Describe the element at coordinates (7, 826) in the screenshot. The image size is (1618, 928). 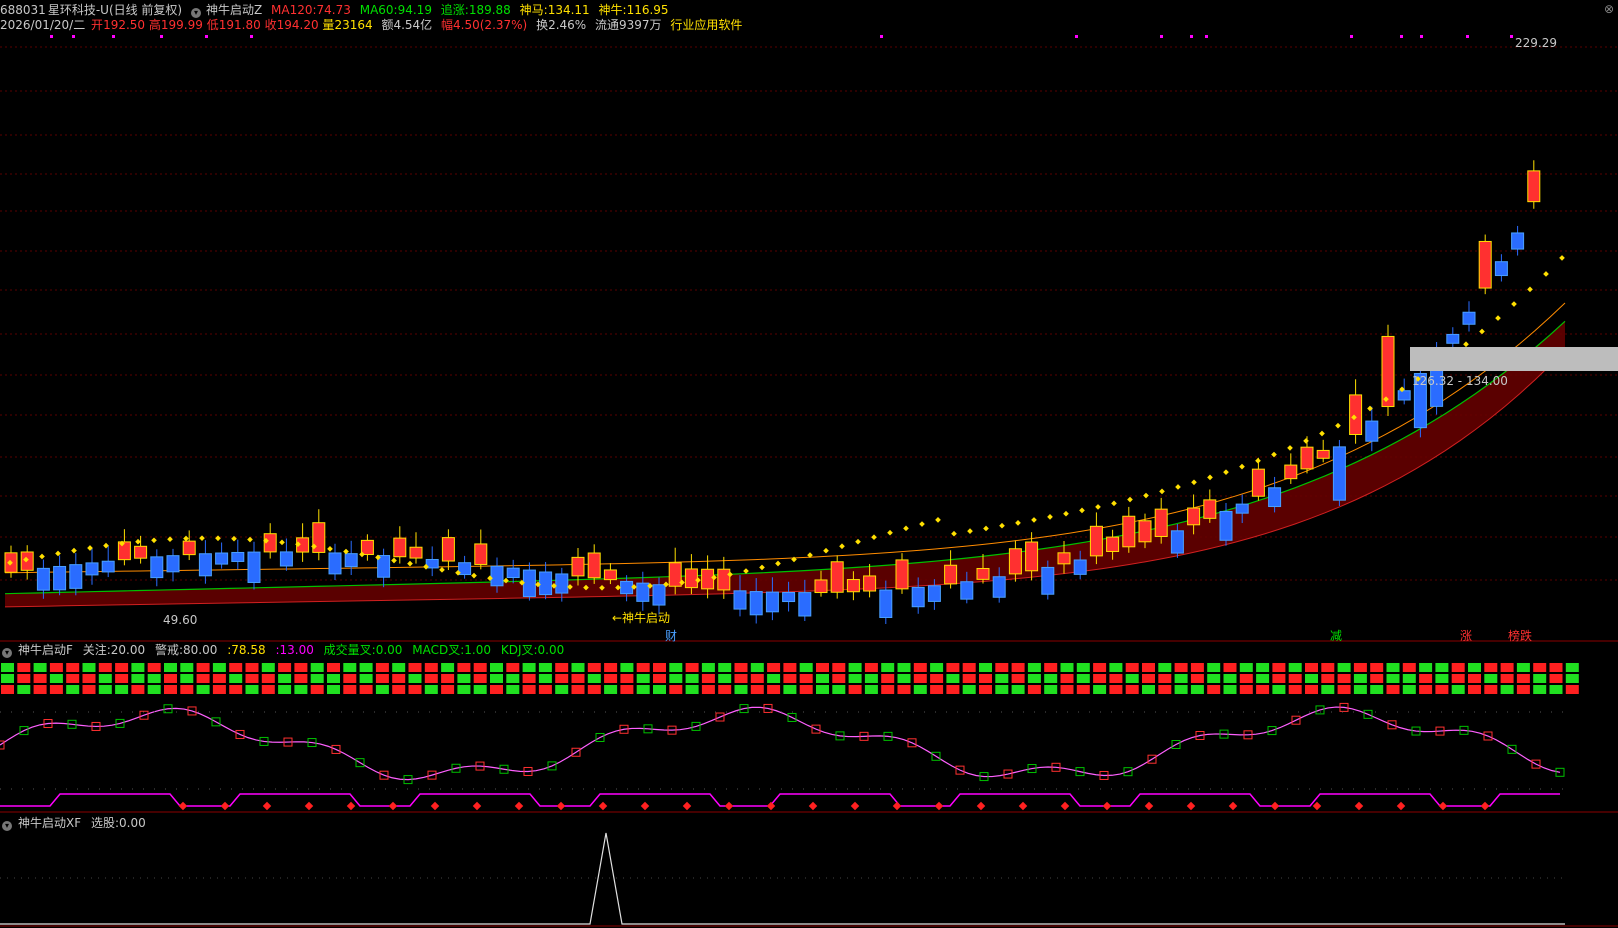
I see `panel3-settings-icon: ▾` at that location.